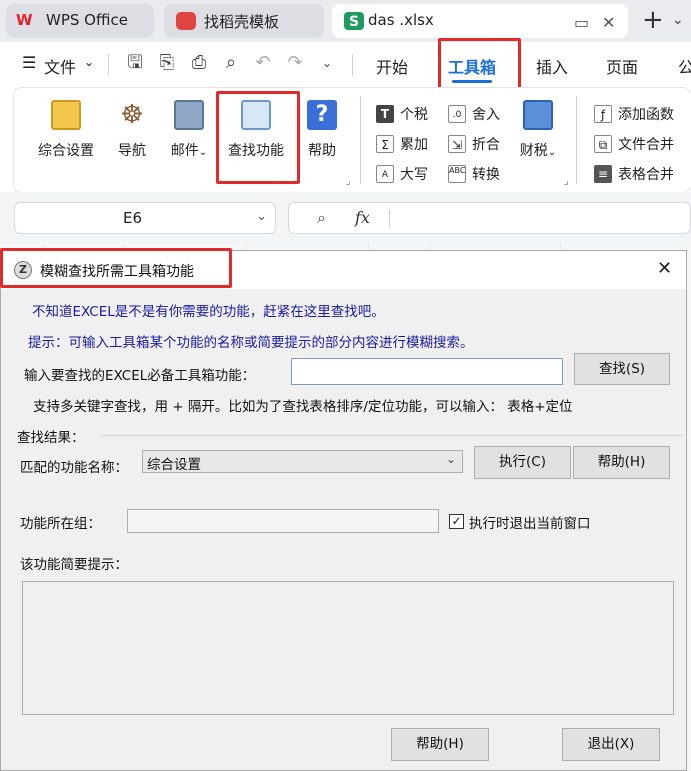  What do you see at coordinates (321, 218) in the screenshot?
I see `zoom-search-icon: ⌕` at bounding box center [321, 218].